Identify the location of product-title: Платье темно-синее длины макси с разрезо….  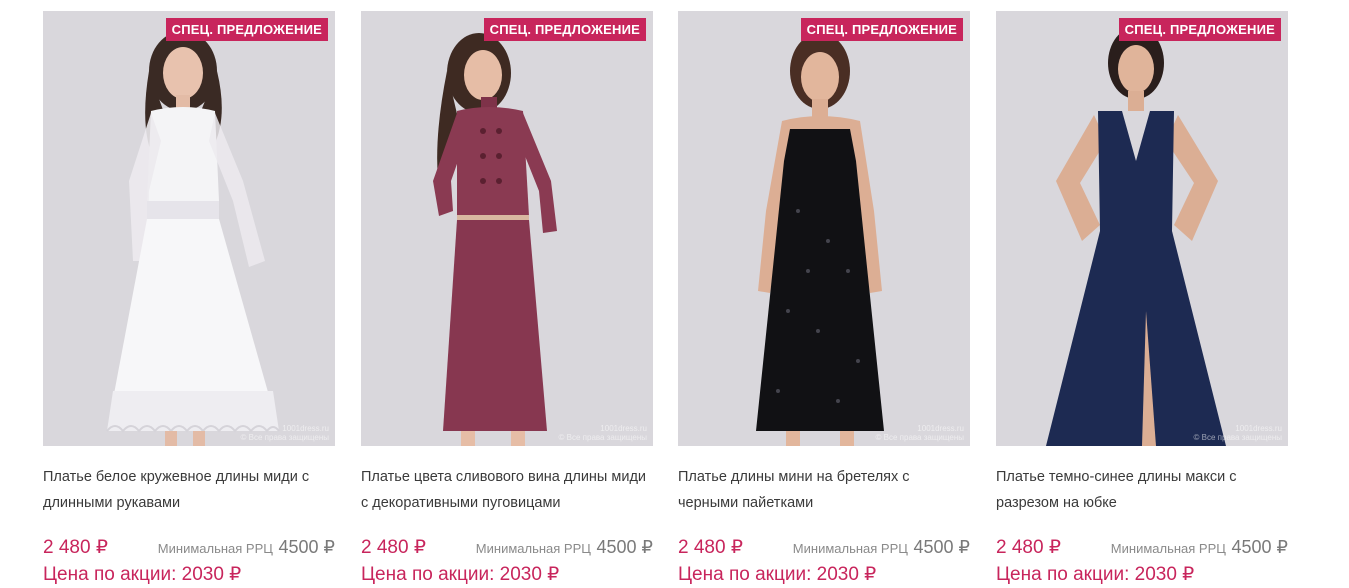
(1142, 490).